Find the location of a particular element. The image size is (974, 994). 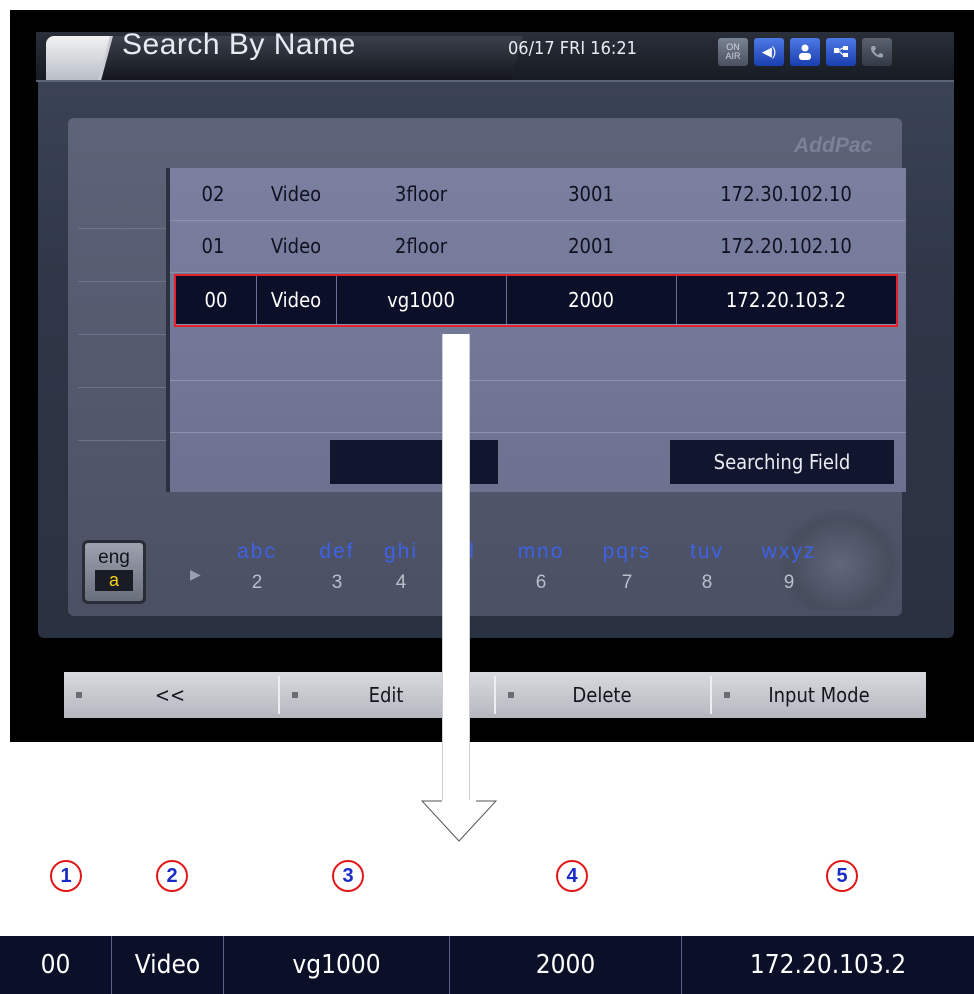

entry-number: 2000 is located at coordinates (591, 300).